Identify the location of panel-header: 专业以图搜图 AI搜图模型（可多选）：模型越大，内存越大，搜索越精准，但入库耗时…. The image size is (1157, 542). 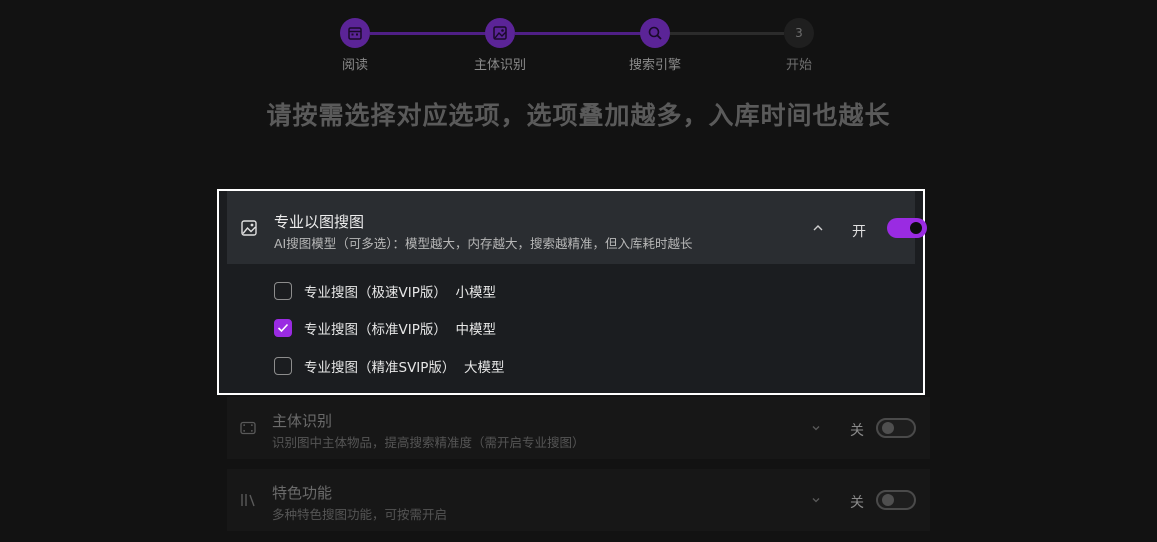
(577, 227).